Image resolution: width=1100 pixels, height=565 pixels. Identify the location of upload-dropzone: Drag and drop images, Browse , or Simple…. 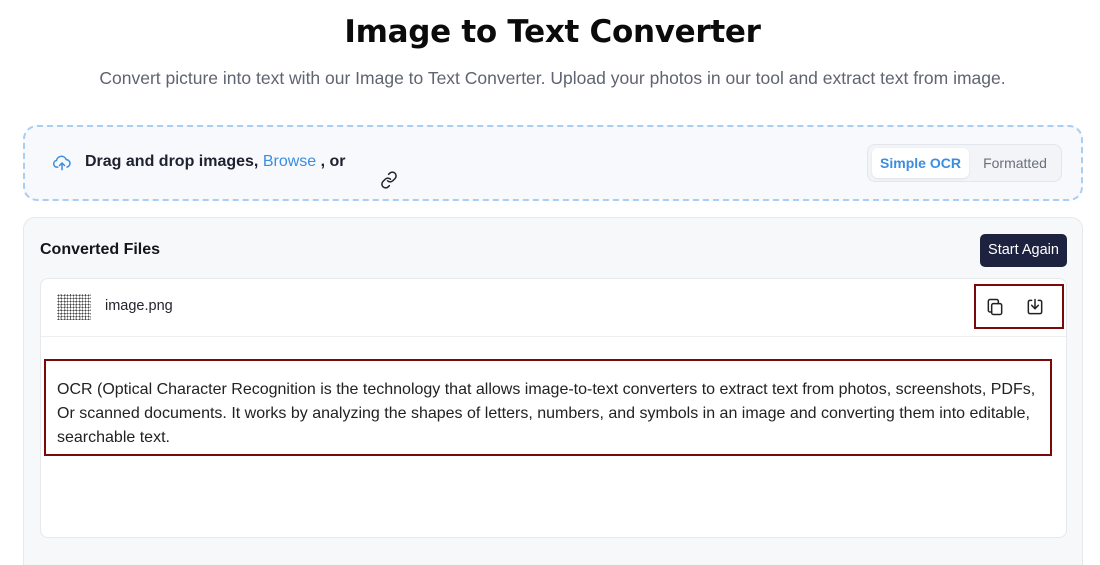
(553, 163).